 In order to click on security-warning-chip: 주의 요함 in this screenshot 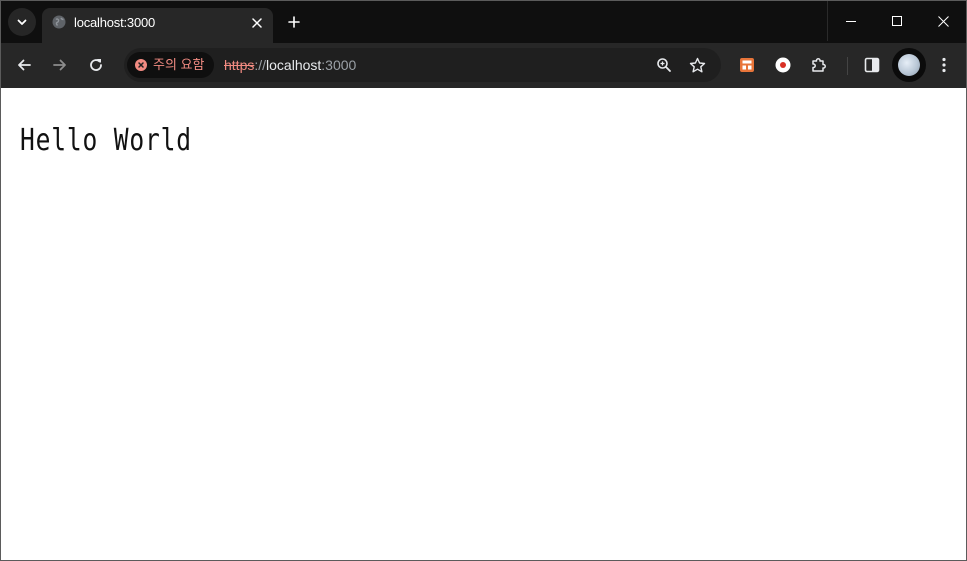, I will do `click(171, 65)`.